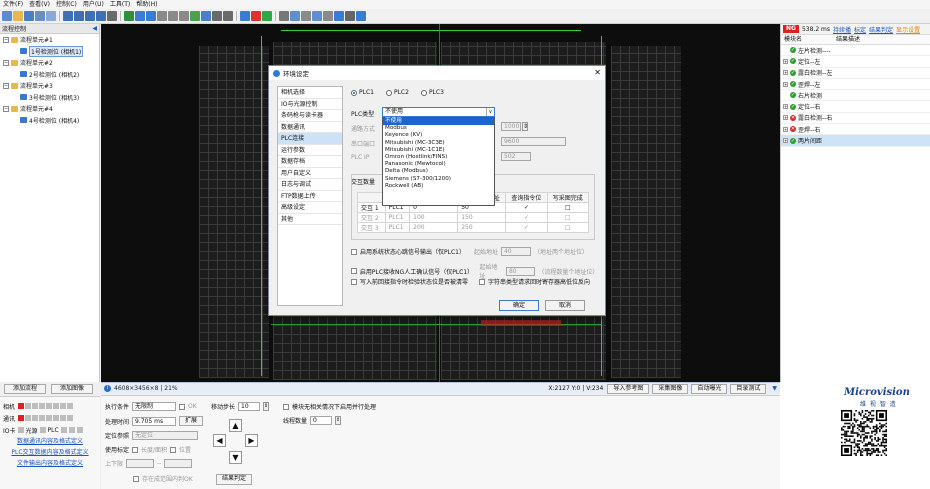 The image size is (930, 489). Describe the element at coordinates (7, 16) in the screenshot. I see `new-icon` at that location.